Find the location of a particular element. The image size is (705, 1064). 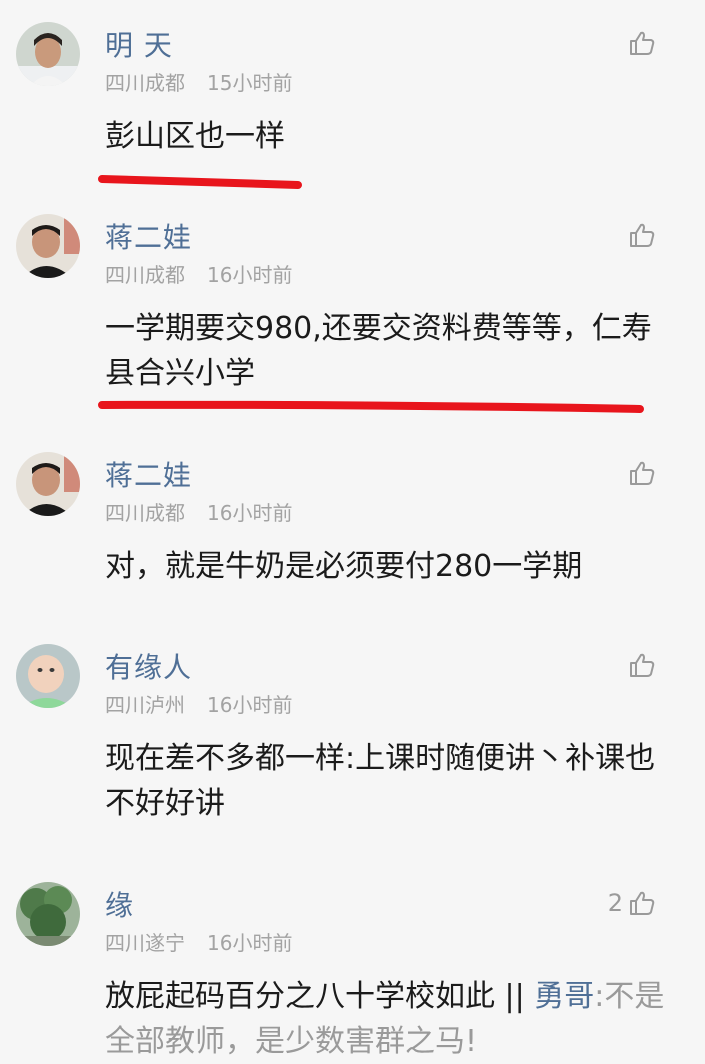

comment-meta: 四川遂宁 16小时前 is located at coordinates (198, 941).